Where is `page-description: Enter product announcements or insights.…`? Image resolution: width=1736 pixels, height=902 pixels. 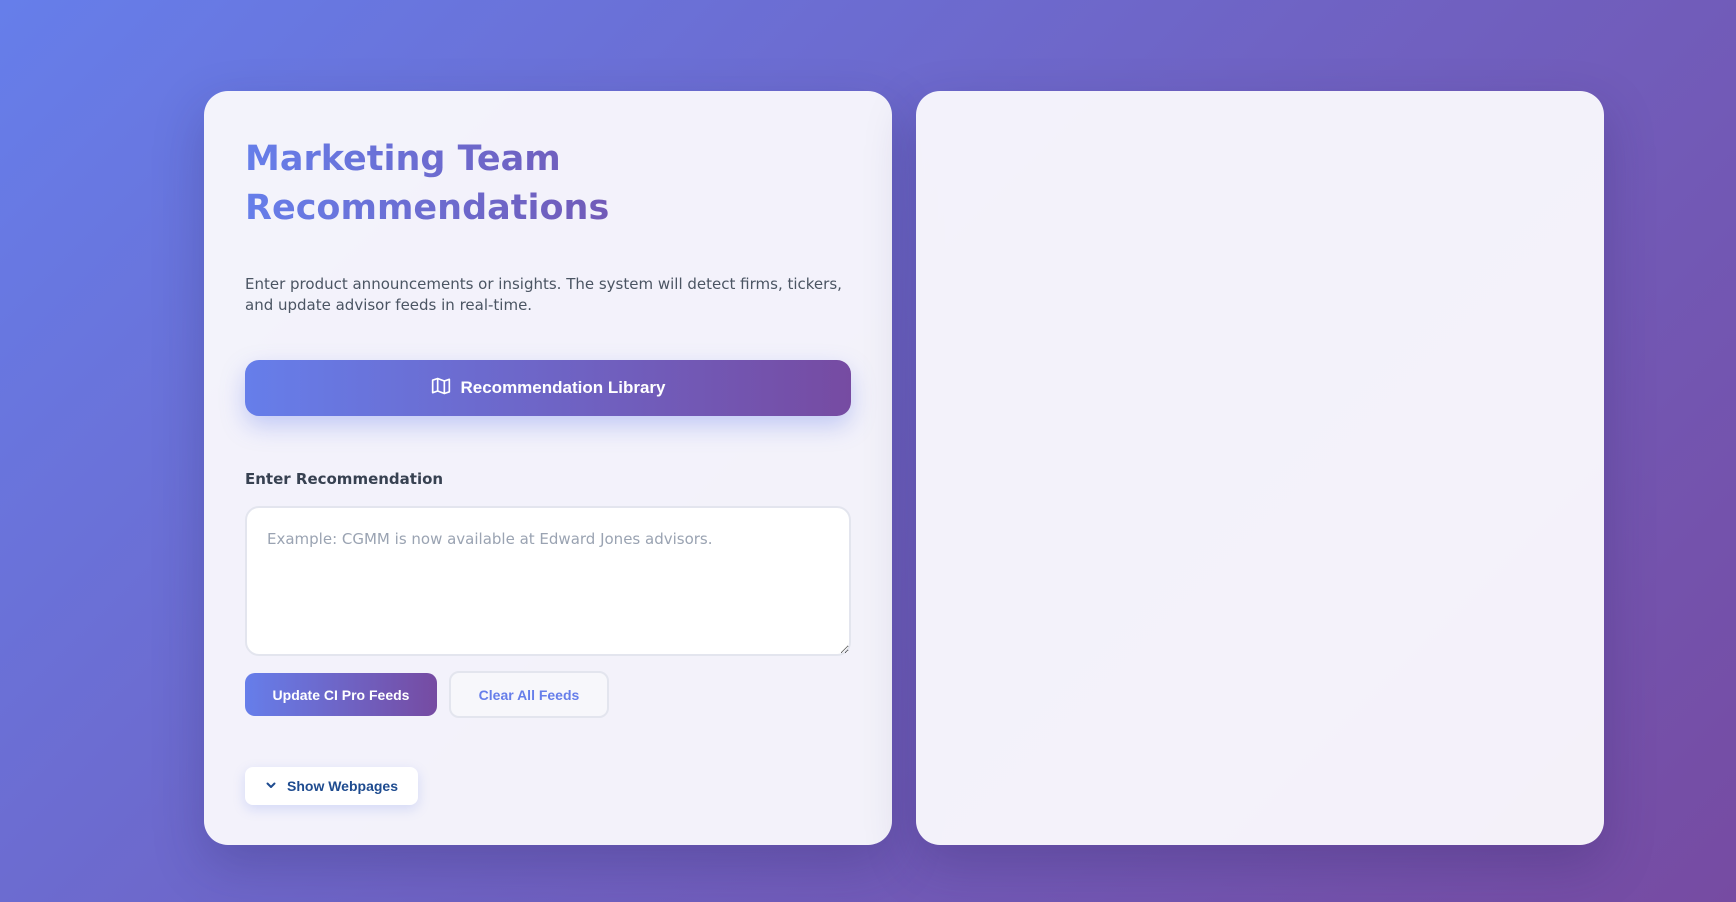
page-description: Enter product announcements or insights.… is located at coordinates (543, 294).